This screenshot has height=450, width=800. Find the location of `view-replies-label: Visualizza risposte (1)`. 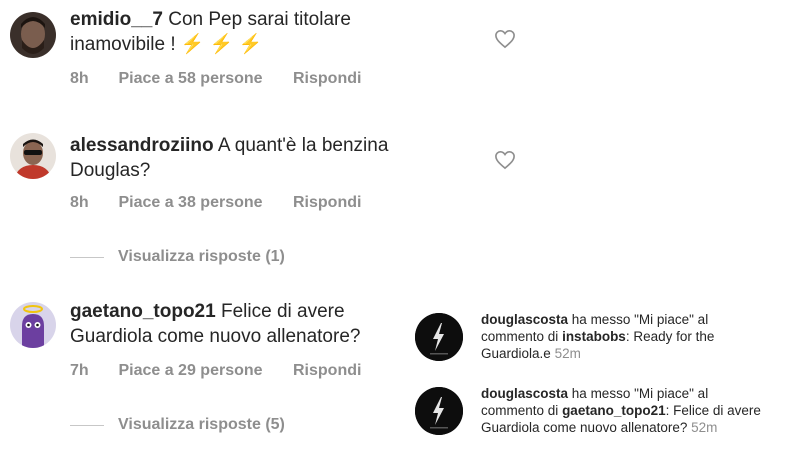

view-replies-label: Visualizza risposte (1) is located at coordinates (201, 256).